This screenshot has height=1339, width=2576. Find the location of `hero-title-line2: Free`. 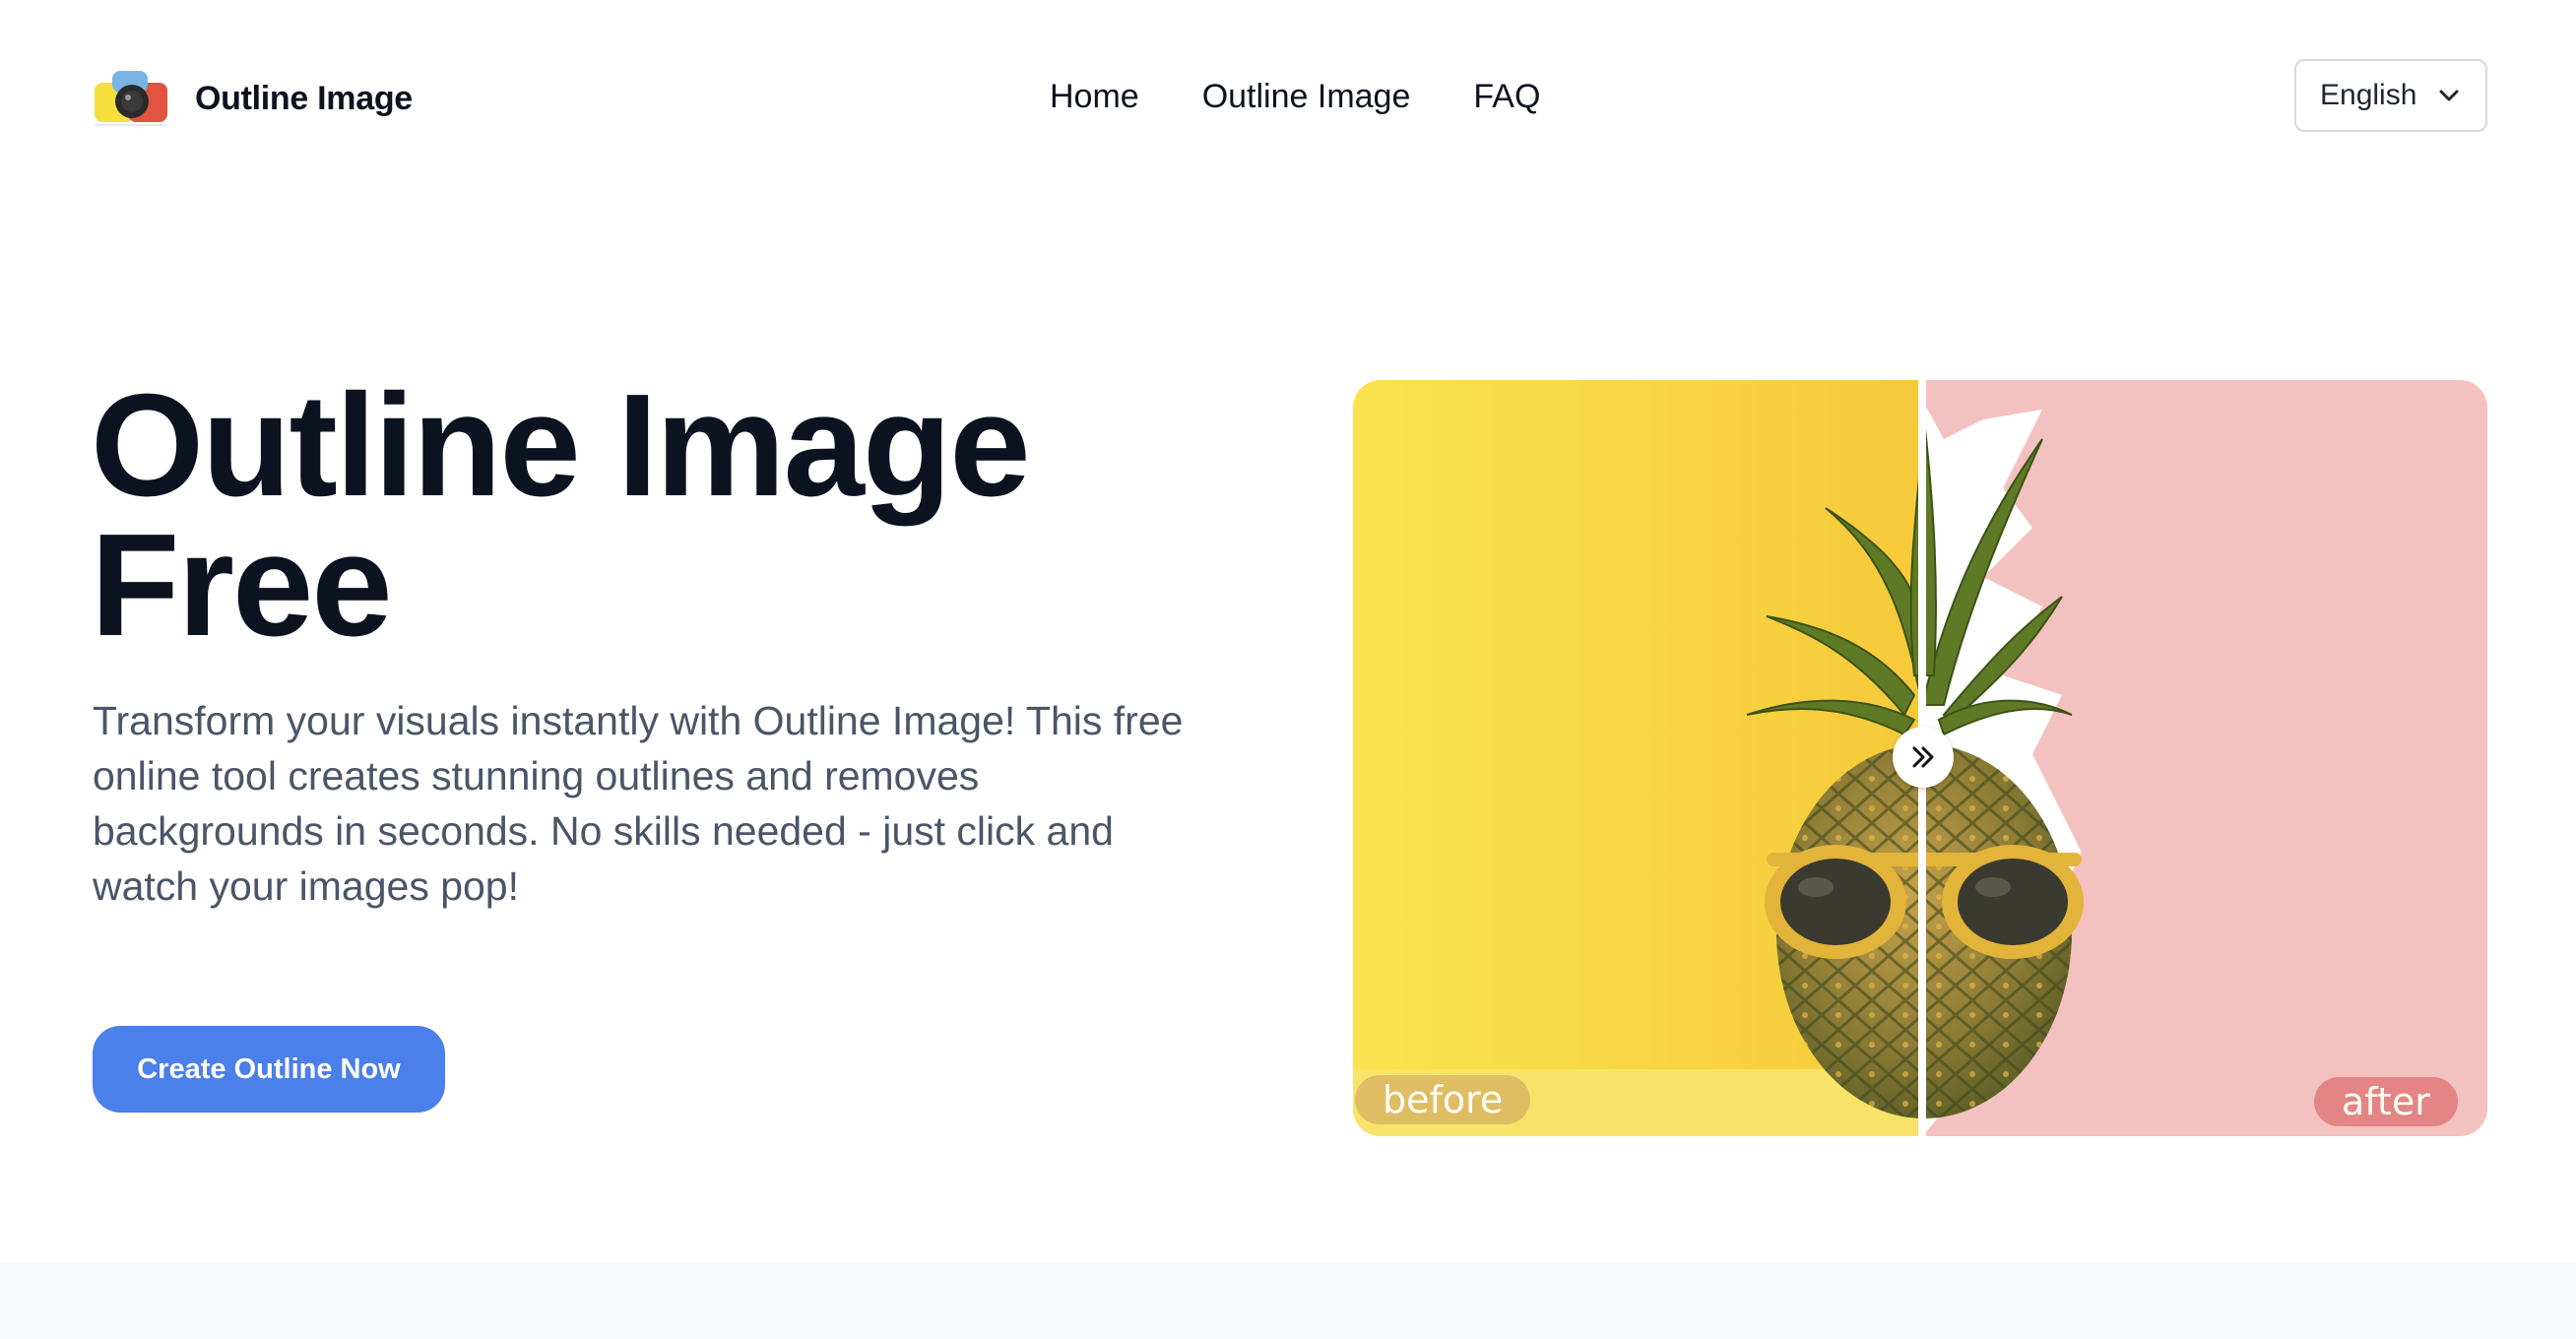

hero-title-line2: Free is located at coordinates (242, 585).